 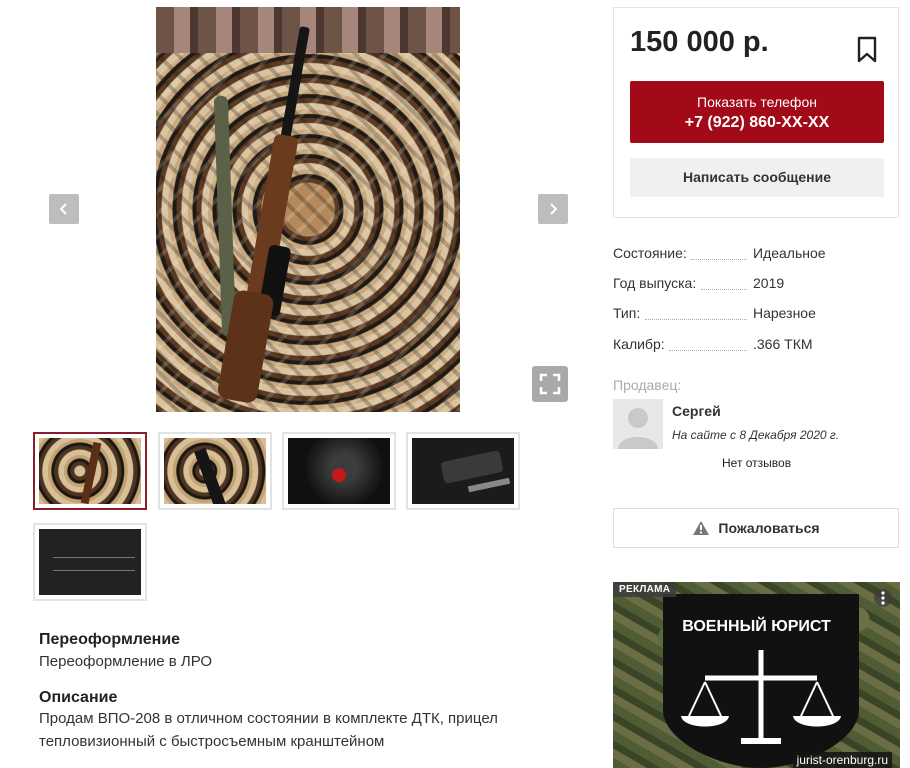 What do you see at coordinates (647, 385) in the screenshot?
I see `seller-label: Продавец:` at bounding box center [647, 385].